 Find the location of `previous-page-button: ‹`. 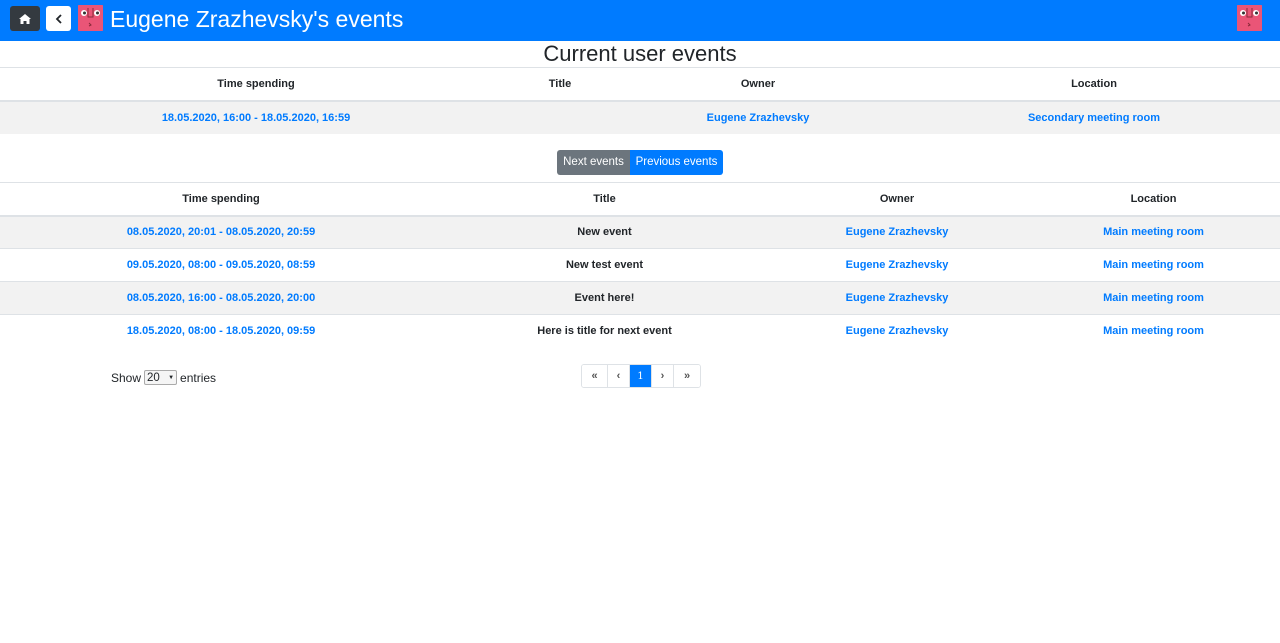

previous-page-button: ‹ is located at coordinates (619, 376).